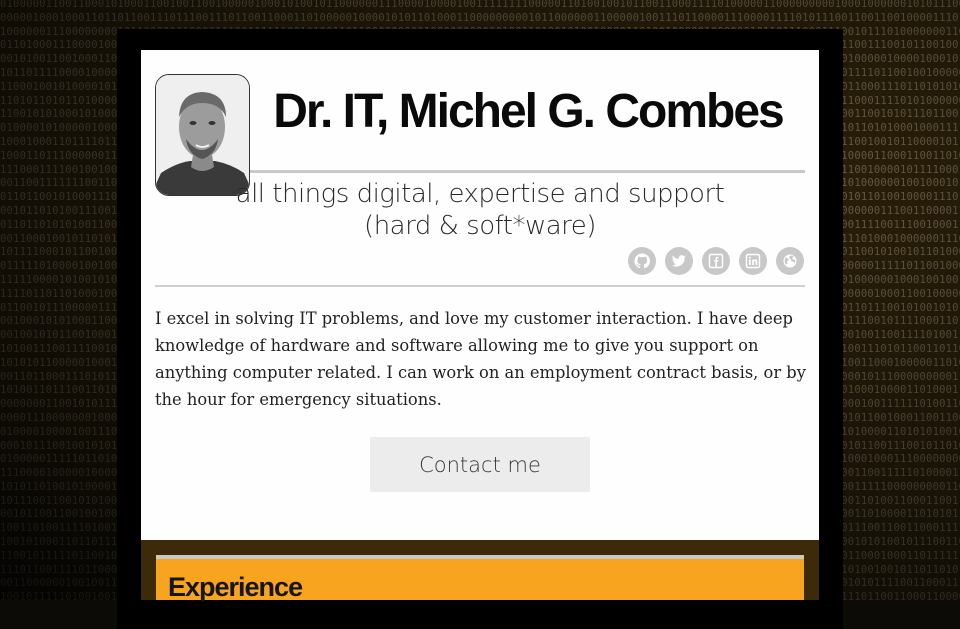 The image size is (960, 629). I want to click on linkedin-icon, so click(753, 261).